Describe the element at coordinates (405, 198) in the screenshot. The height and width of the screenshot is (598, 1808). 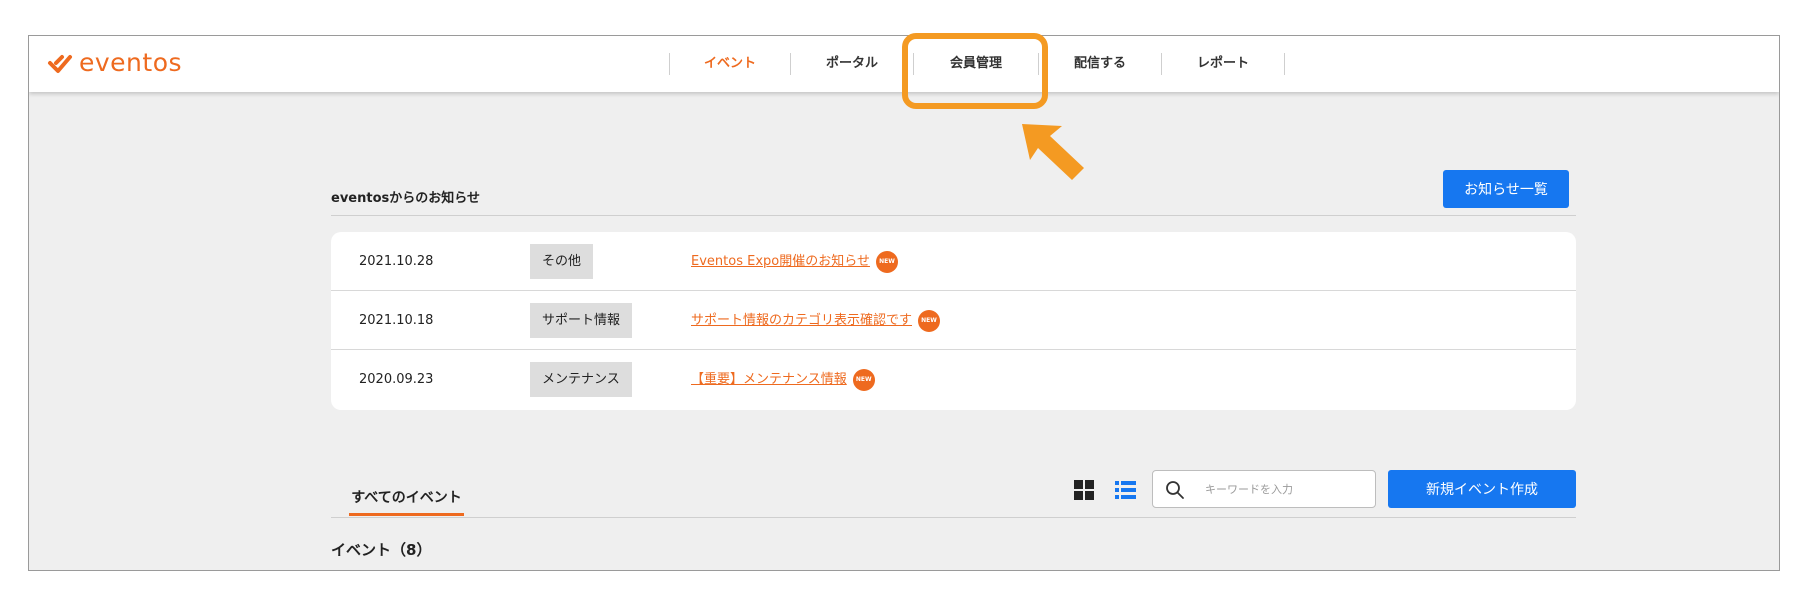
I see `announcements-title: eventosからのお知らせ` at that location.